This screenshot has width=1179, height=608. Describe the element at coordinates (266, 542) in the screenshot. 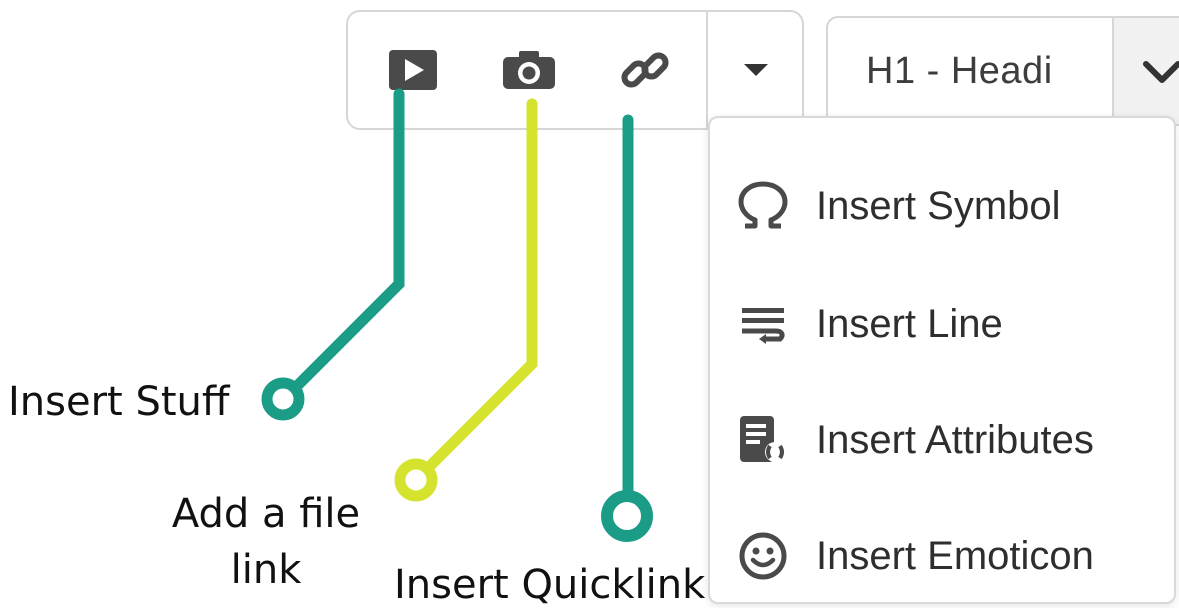

I see `callout-label-add-file-link: Add a file link` at that location.